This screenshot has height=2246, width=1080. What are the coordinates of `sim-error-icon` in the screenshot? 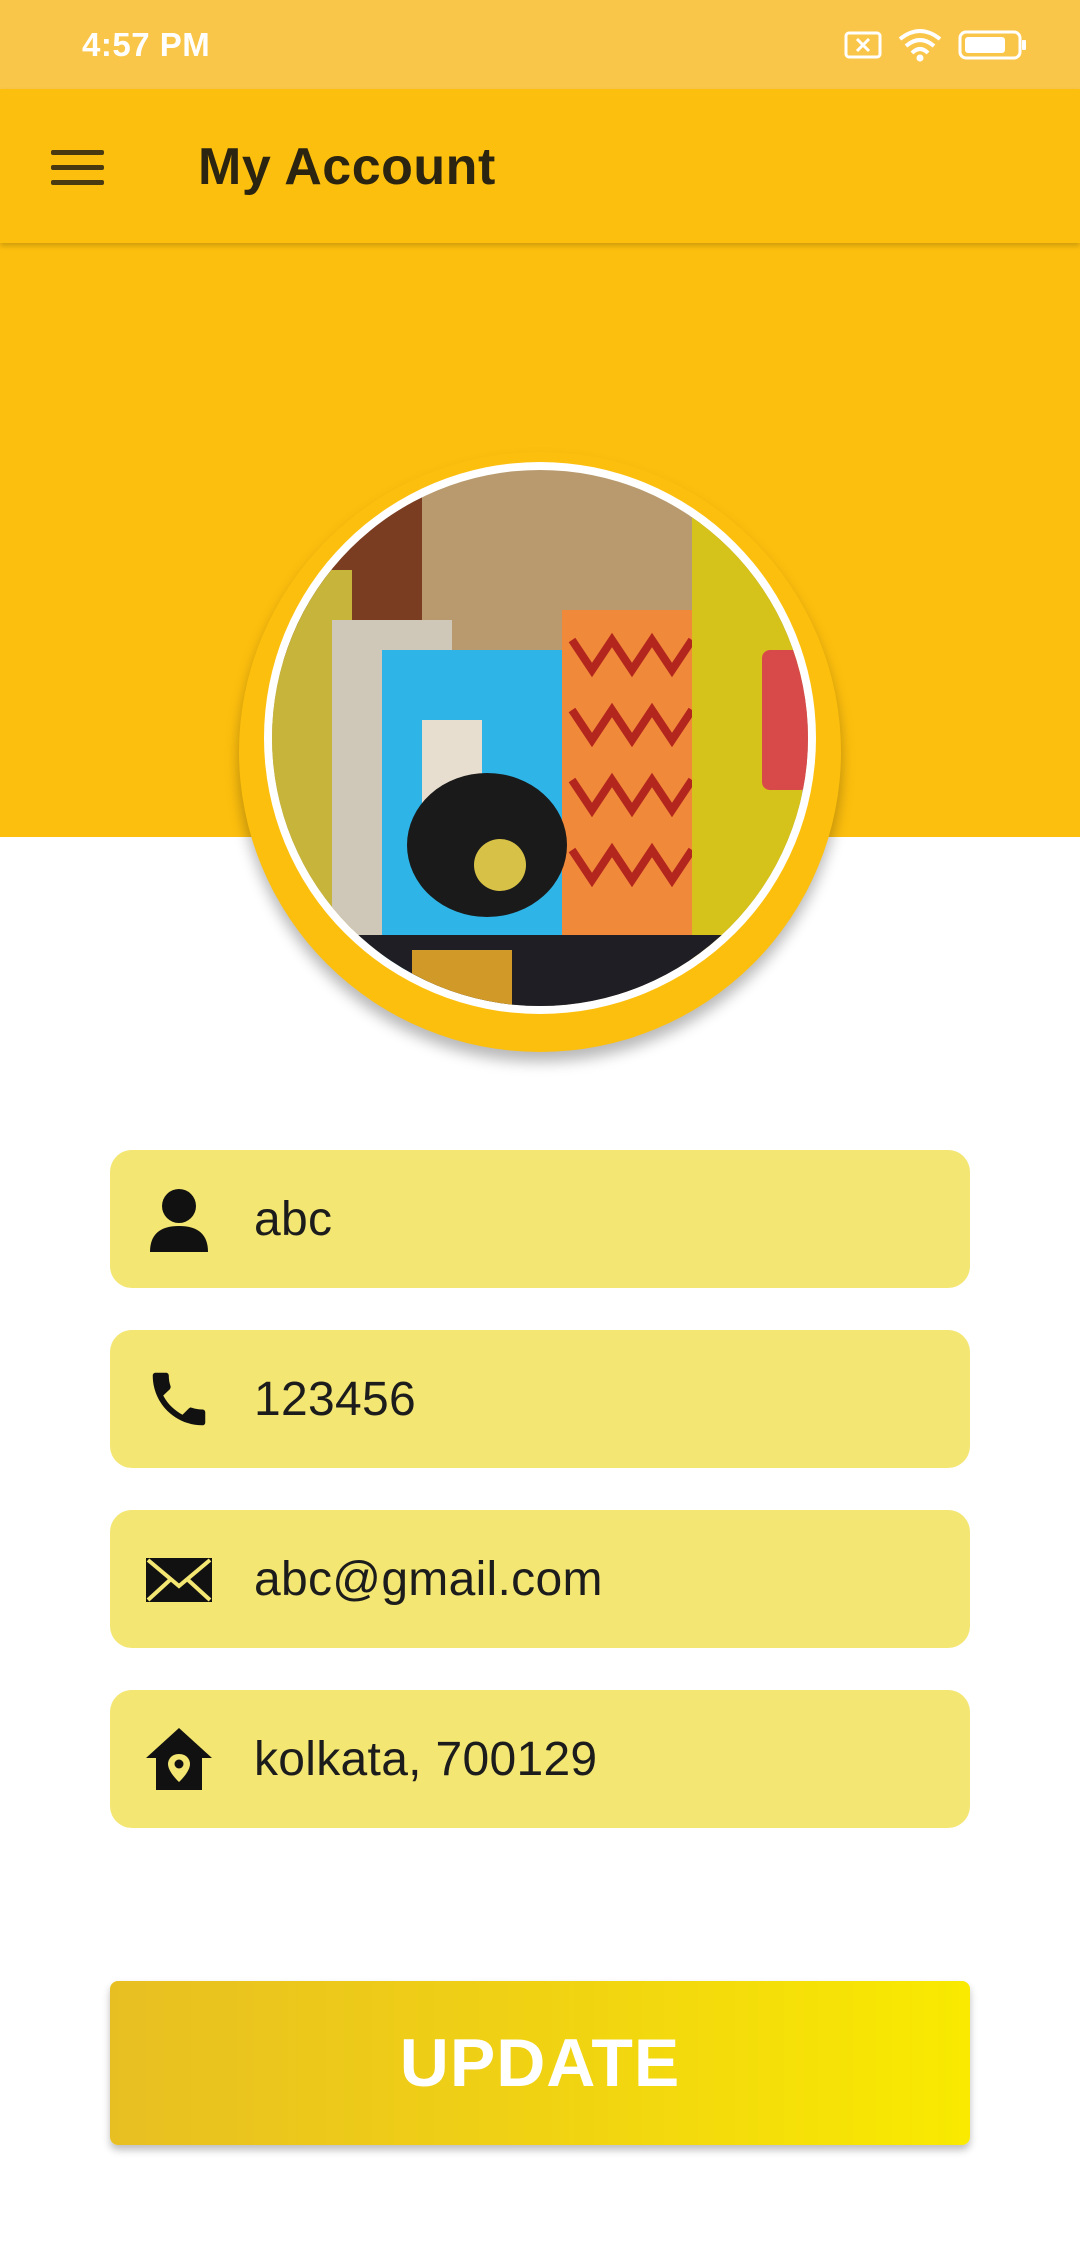 It's located at (863, 47).